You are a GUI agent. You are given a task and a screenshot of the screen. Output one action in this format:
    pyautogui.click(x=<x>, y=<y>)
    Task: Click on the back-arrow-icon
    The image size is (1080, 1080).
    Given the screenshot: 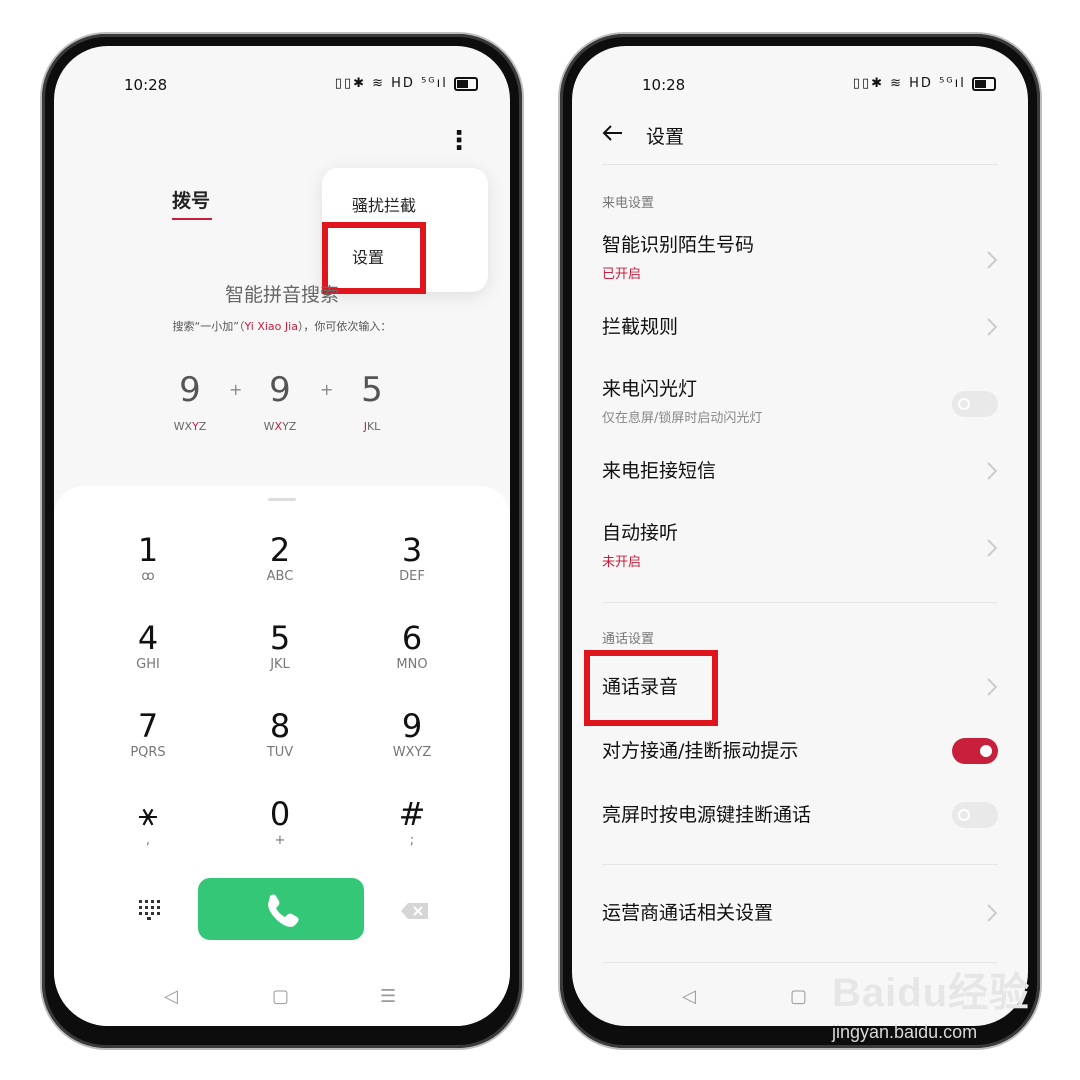 What is the action you would take?
    pyautogui.click(x=613, y=133)
    